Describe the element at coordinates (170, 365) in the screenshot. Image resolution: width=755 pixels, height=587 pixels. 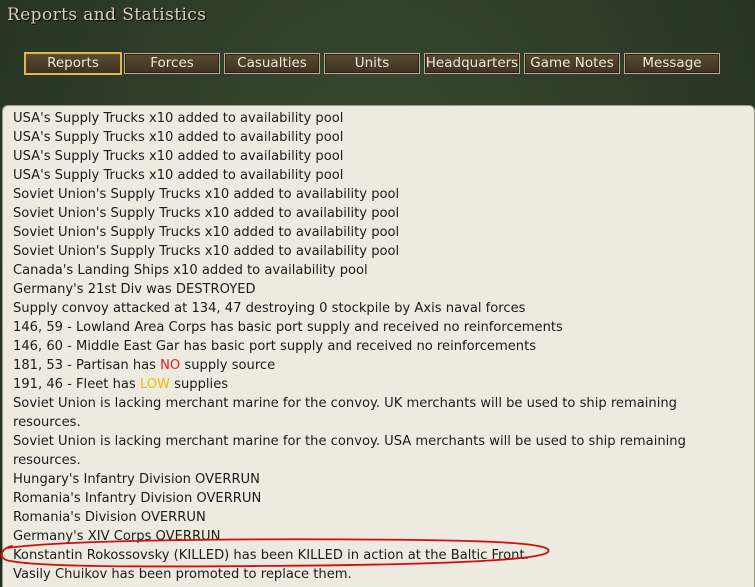
I see `supply-status-no: NO` at that location.